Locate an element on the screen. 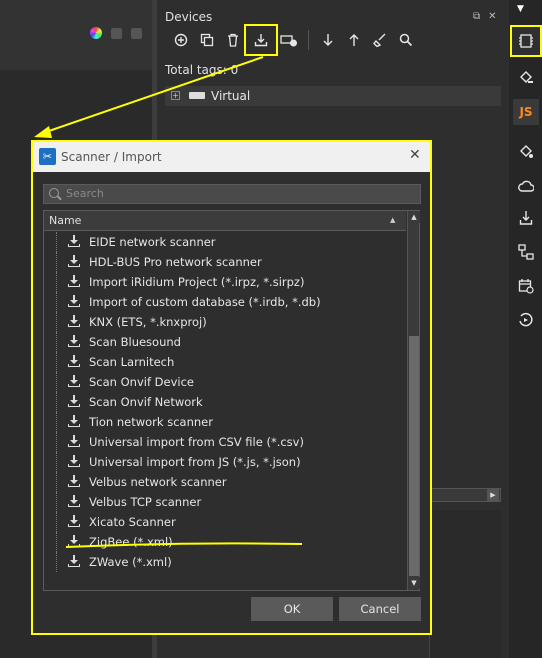 Image resolution: width=542 pixels, height=658 pixels. help-icon is located at coordinates (116, 33).